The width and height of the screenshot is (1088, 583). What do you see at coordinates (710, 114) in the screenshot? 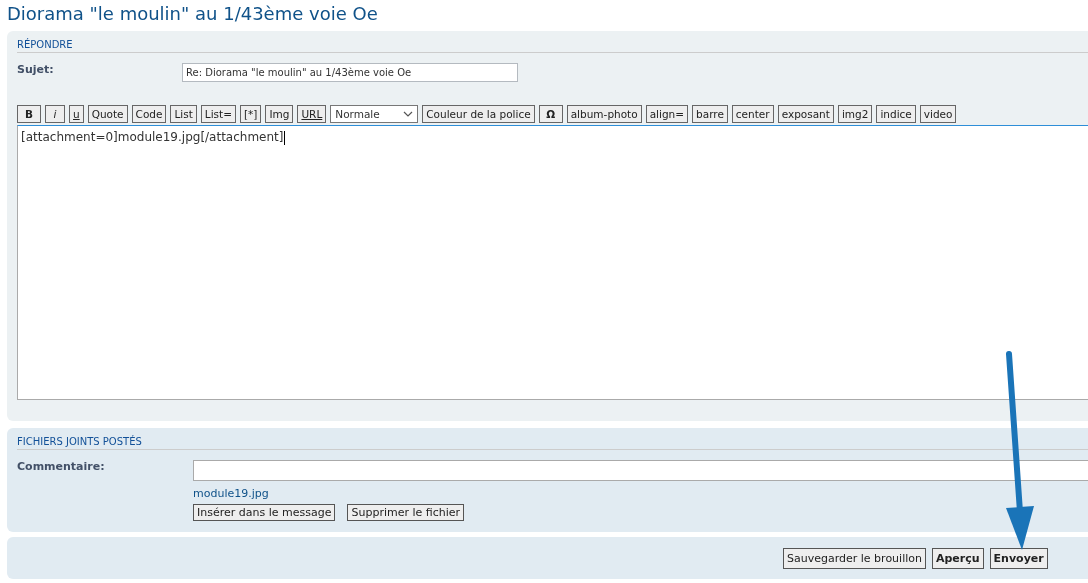
I see `format-button: barre` at bounding box center [710, 114].